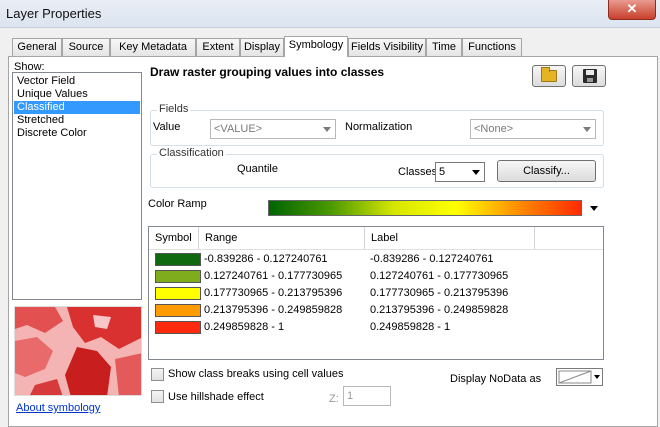 The height and width of the screenshot is (427, 660). Describe the element at coordinates (238, 129) in the screenshot. I see `value-field-selected: <VALUE>` at that location.